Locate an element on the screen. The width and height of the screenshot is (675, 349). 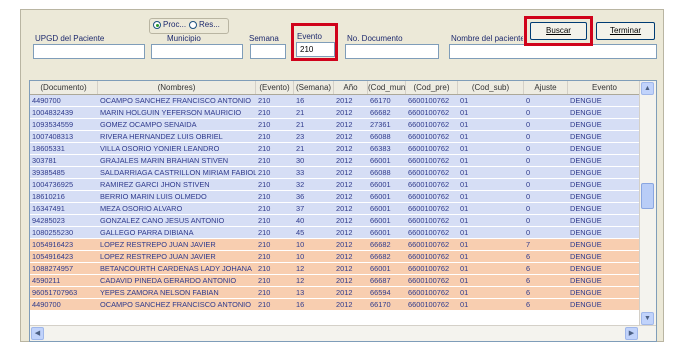
vertical-scrollbar: ▲ ▼ is located at coordinates (647, 203).